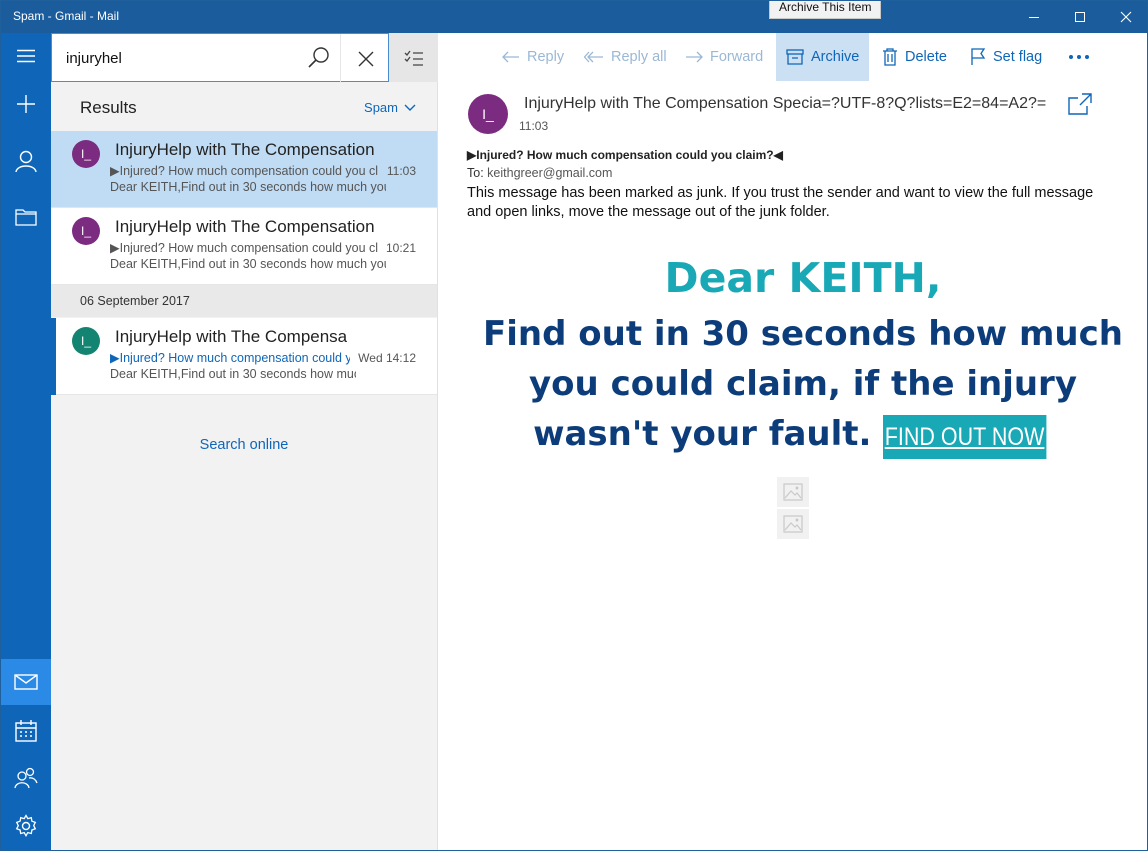 This screenshot has height=851, width=1148. I want to click on recipient-line: To: keithgreer@gmail.com, so click(539, 173).